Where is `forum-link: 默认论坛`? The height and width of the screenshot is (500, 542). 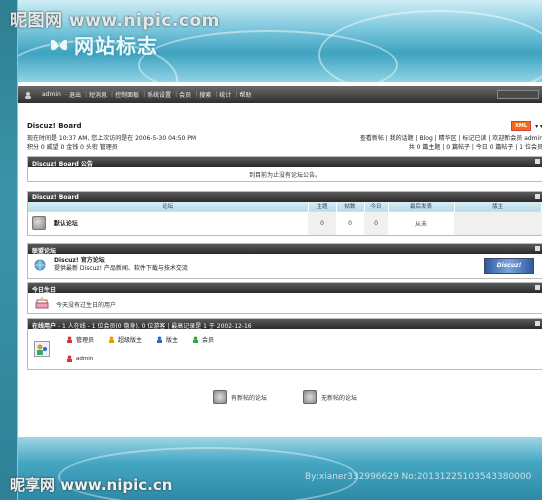
forum-link: 默认论坛 is located at coordinates (66, 224).